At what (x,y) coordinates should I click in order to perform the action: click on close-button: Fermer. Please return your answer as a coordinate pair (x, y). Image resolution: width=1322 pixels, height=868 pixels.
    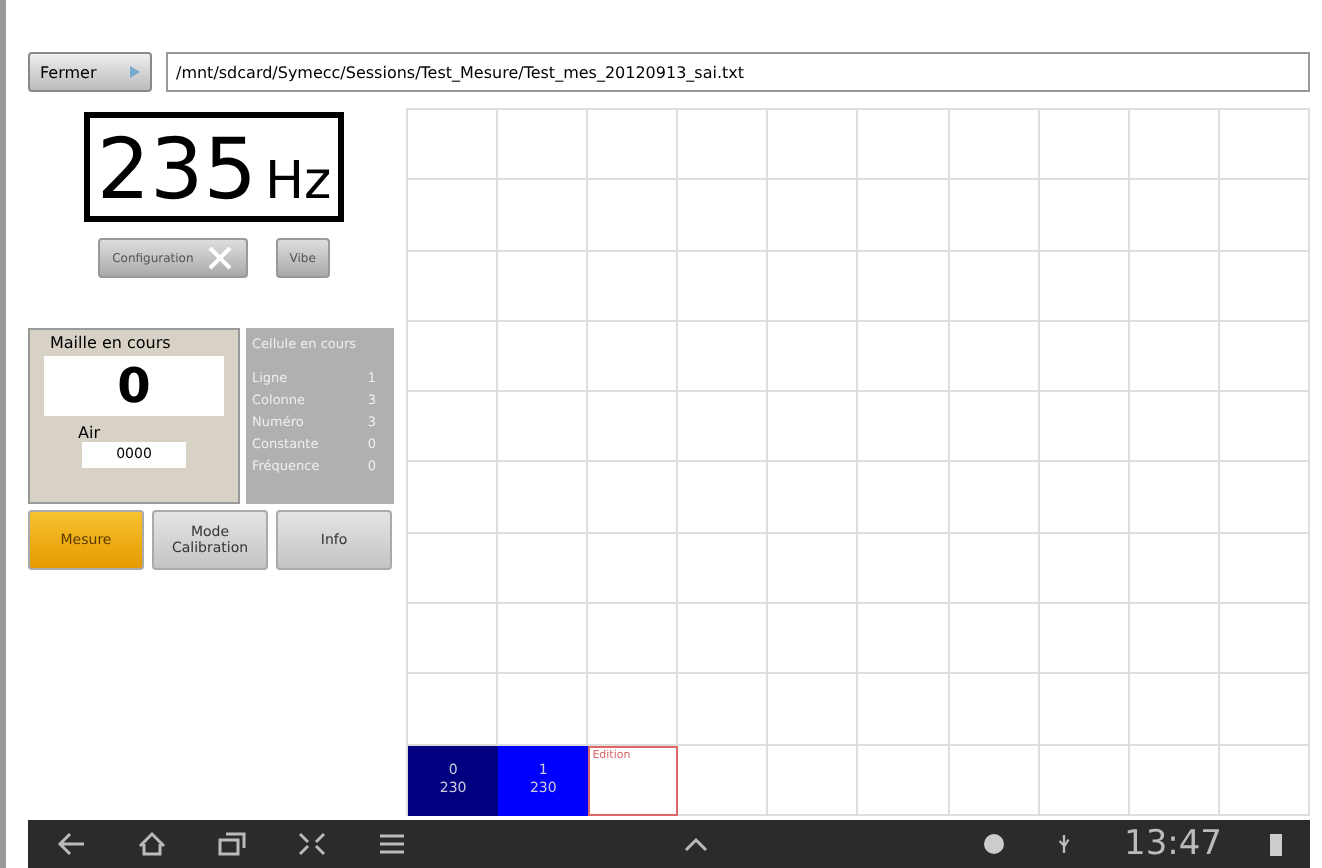
    Looking at the image, I should click on (90, 72).